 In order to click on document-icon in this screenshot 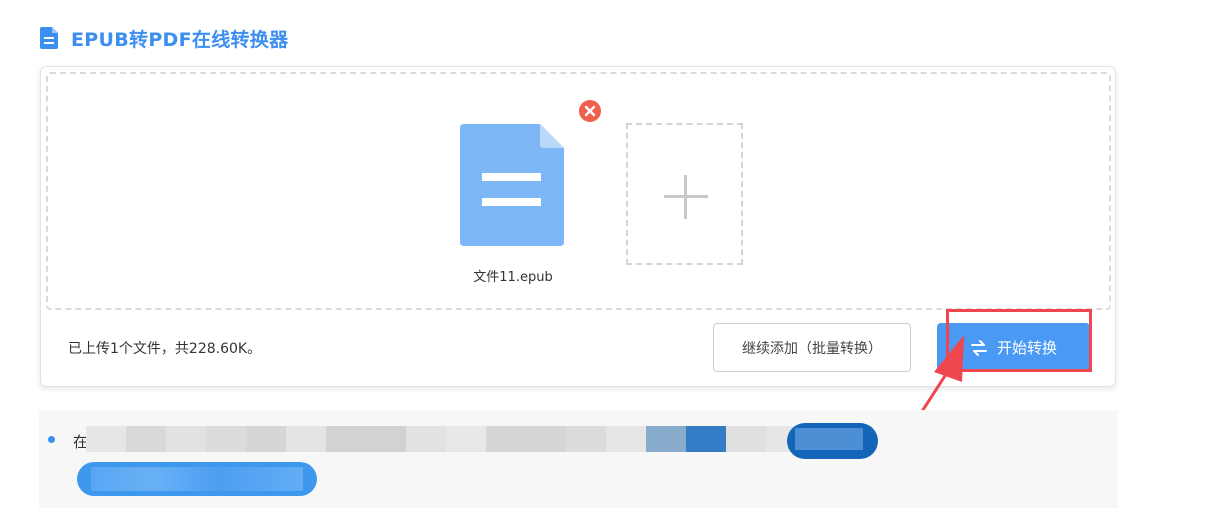, I will do `click(49, 38)`.